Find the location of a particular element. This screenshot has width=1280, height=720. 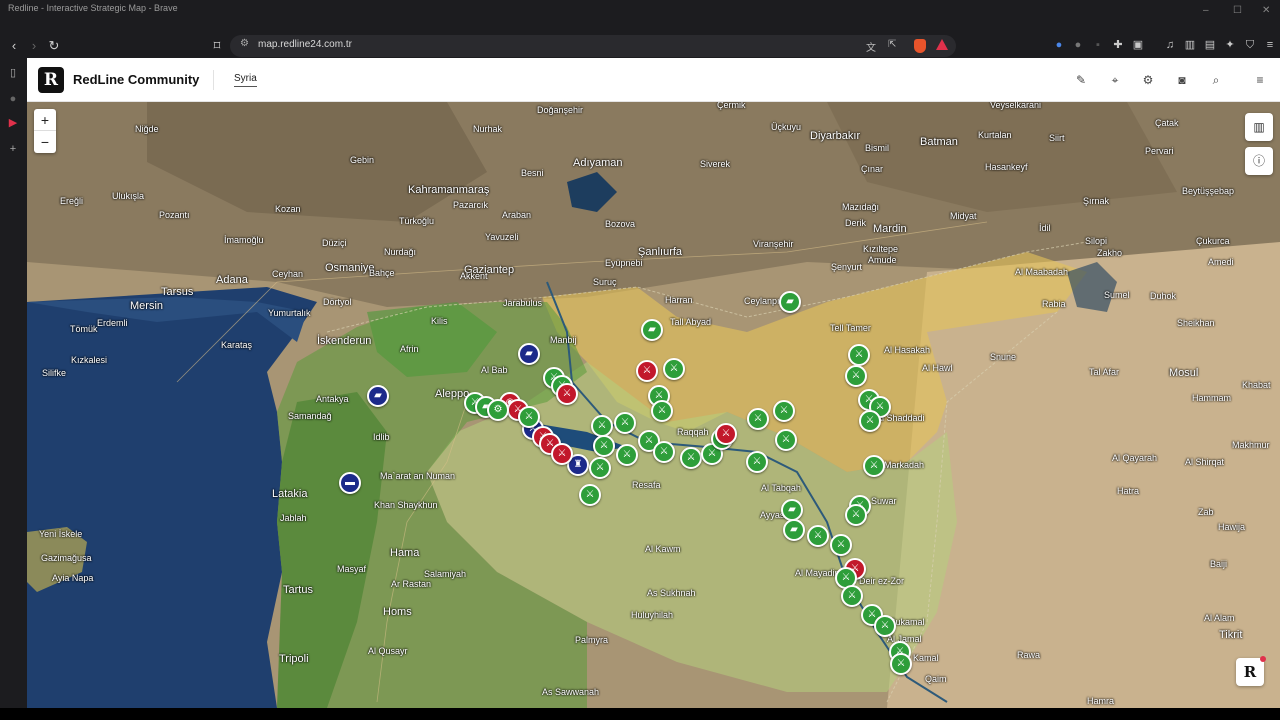

city-label: Hawija is located at coordinates (1232, 527).